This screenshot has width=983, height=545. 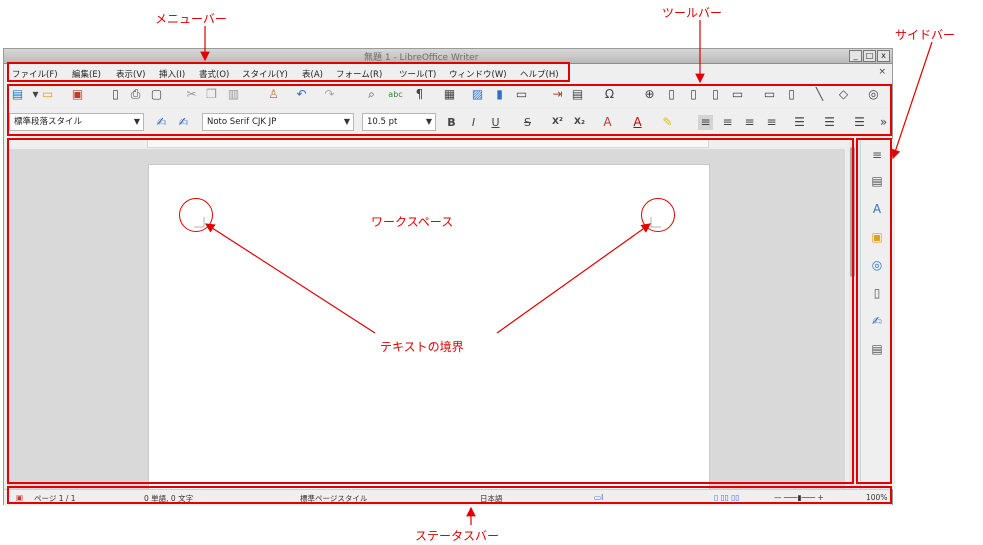 I want to click on statusbar-label: ステータスバー, so click(x=457, y=536).